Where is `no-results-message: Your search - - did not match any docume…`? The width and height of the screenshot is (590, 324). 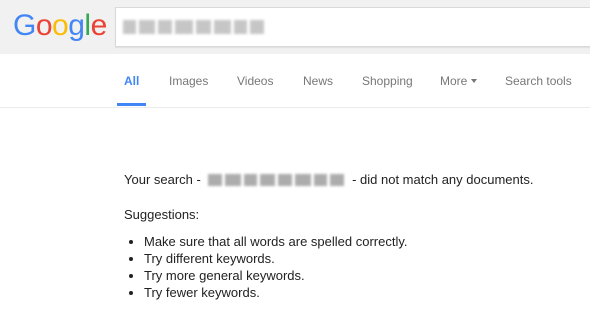
no-results-message: Your search - - did not match any docume… is located at coordinates (328, 179).